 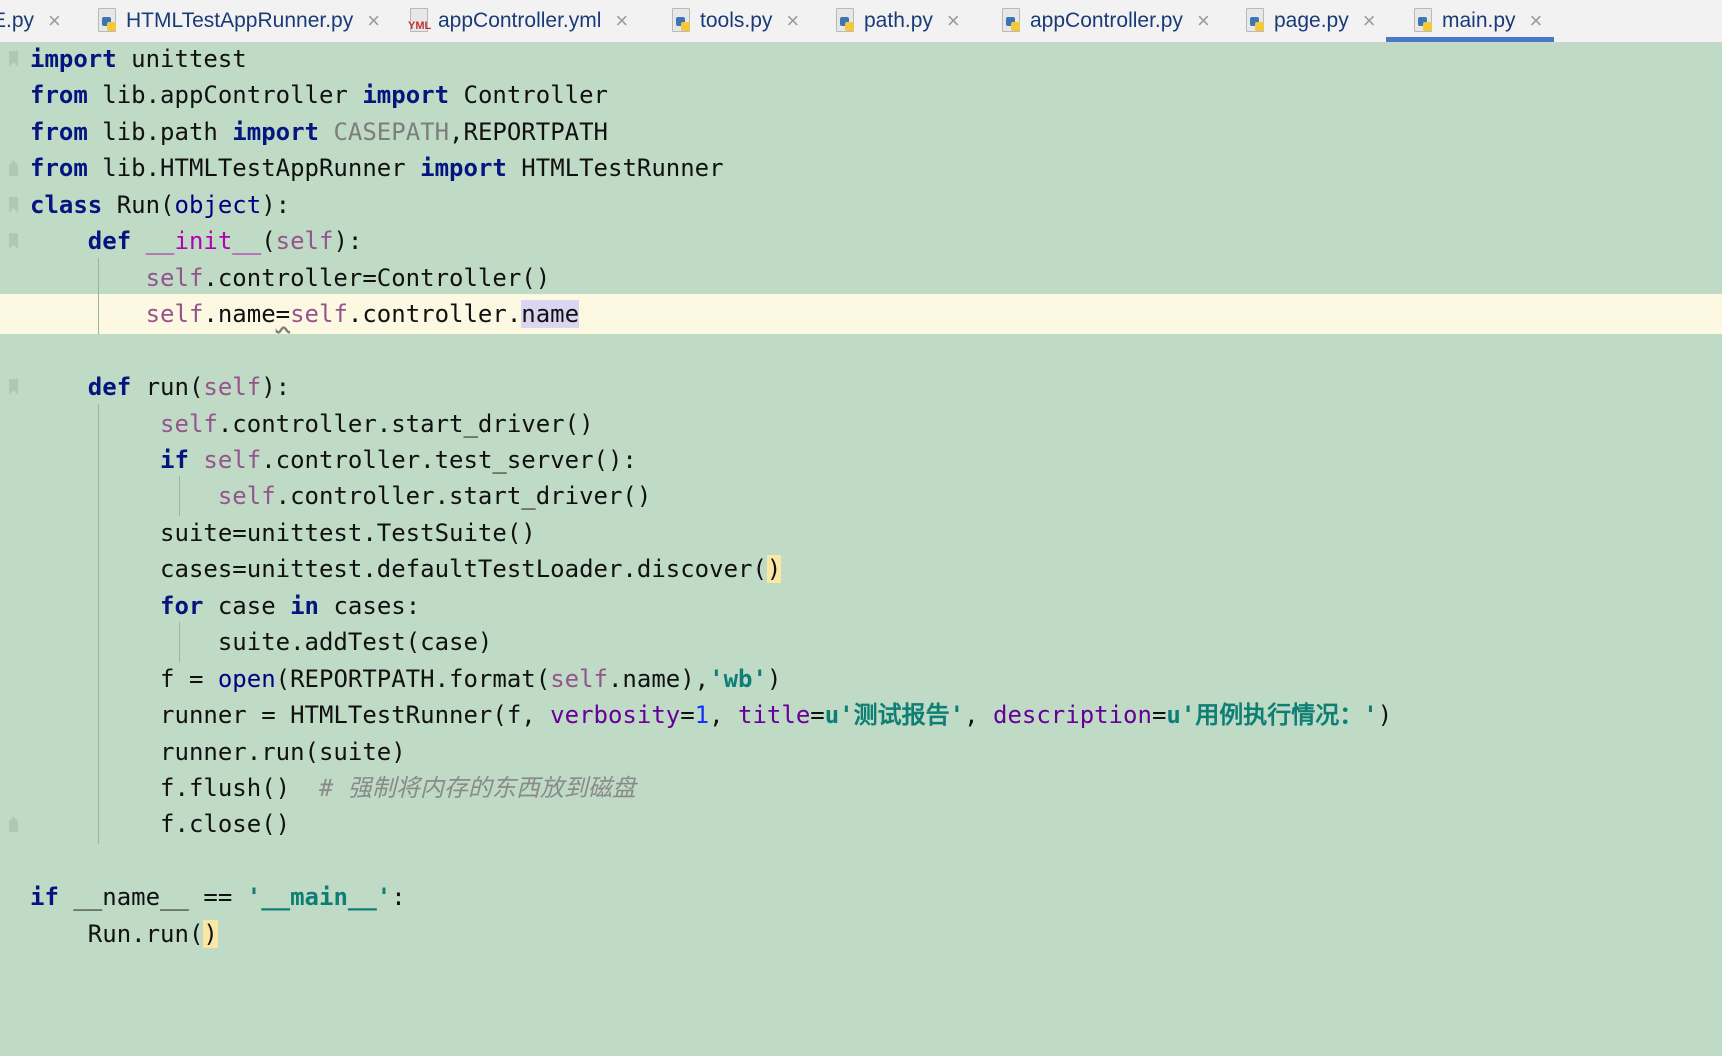 I want to click on code-line: suite=unittest.TestSuite(), so click(x=861, y=533).